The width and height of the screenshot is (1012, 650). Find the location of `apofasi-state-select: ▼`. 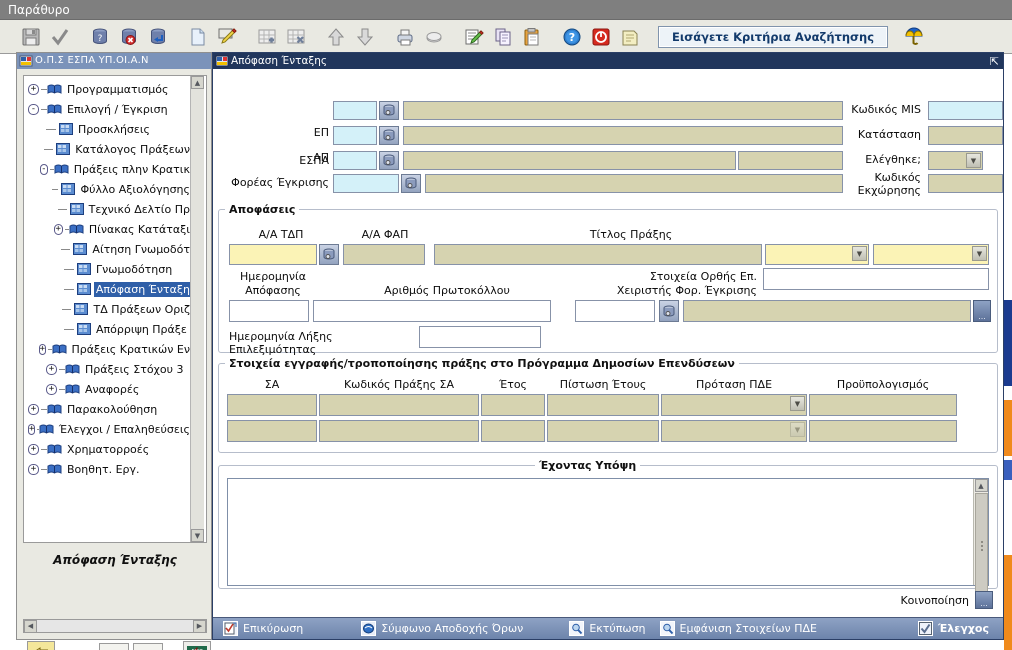

apofasi-state-select: ▼ is located at coordinates (931, 254).